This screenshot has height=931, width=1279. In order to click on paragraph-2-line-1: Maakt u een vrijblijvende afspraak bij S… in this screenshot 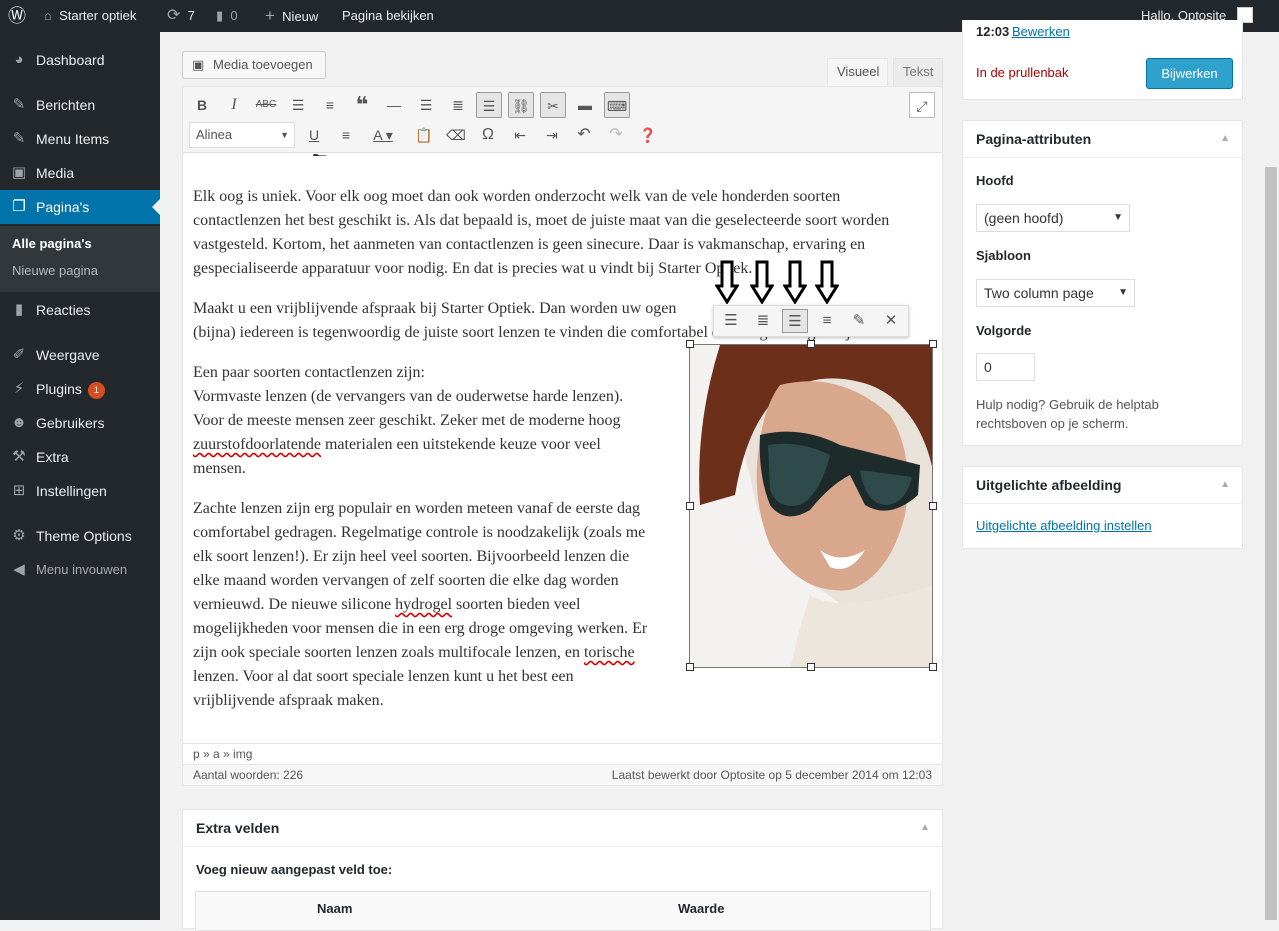, I will do `click(435, 308)`.